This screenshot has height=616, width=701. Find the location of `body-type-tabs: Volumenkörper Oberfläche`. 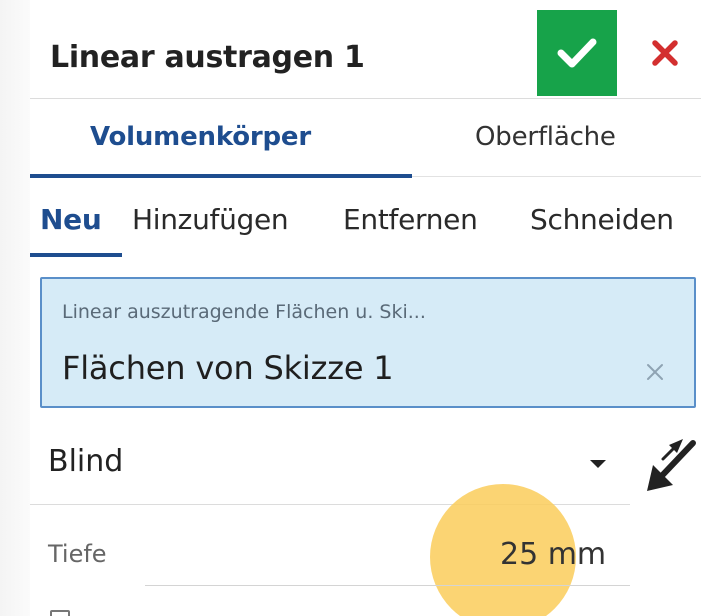

body-type-tabs: Volumenkörper Oberfläche is located at coordinates (365, 140).